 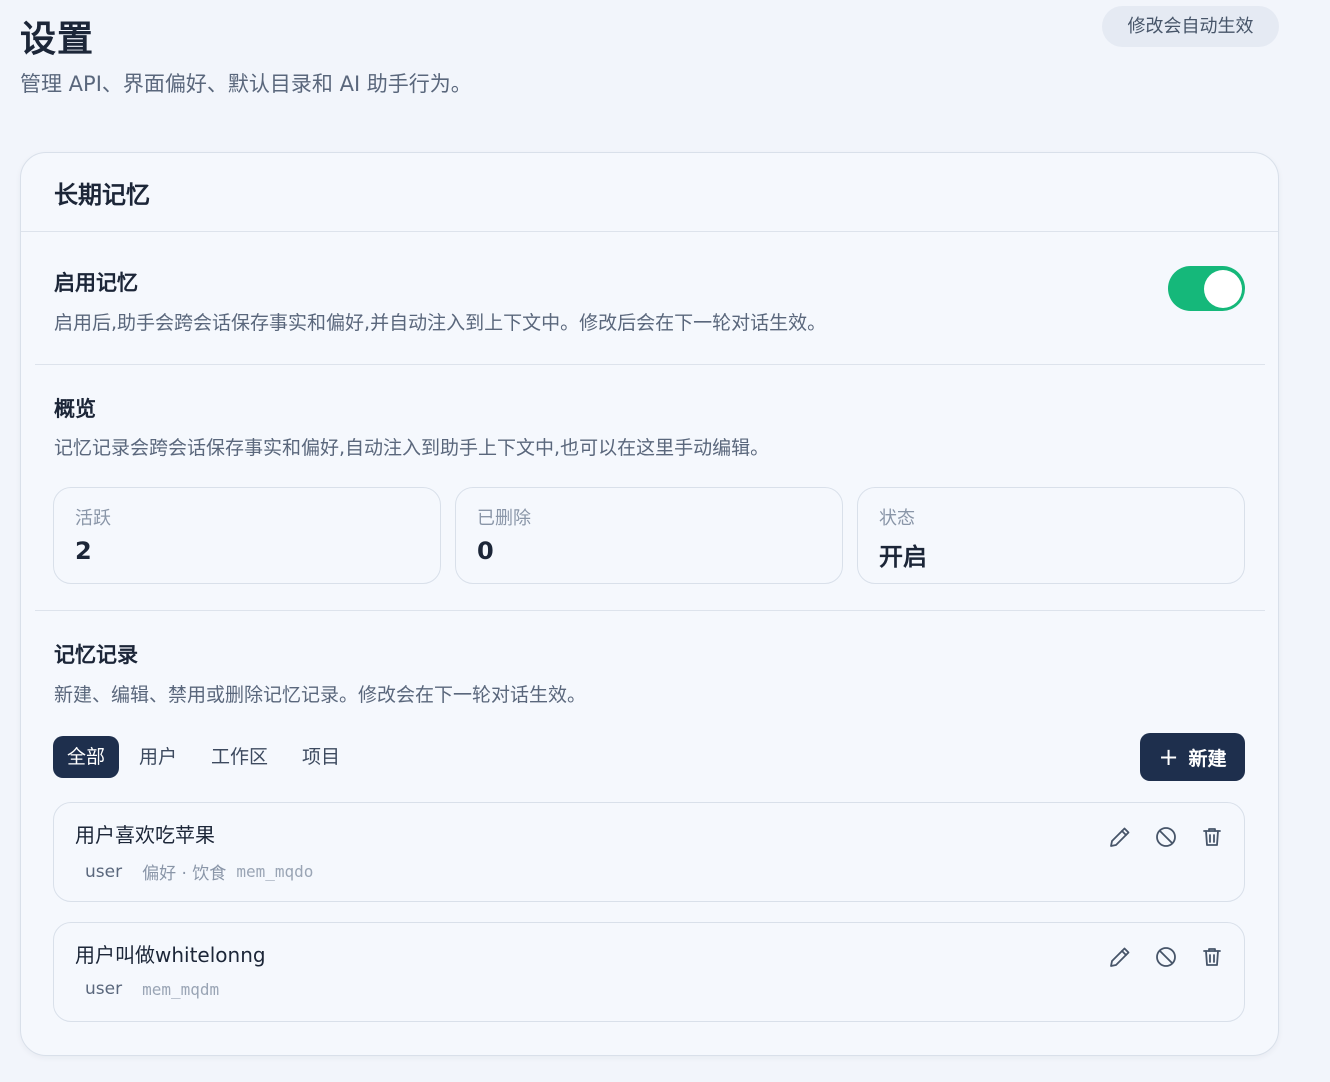 What do you see at coordinates (649, 535) in the screenshot?
I see `stat-deleted: 已删除 0` at bounding box center [649, 535].